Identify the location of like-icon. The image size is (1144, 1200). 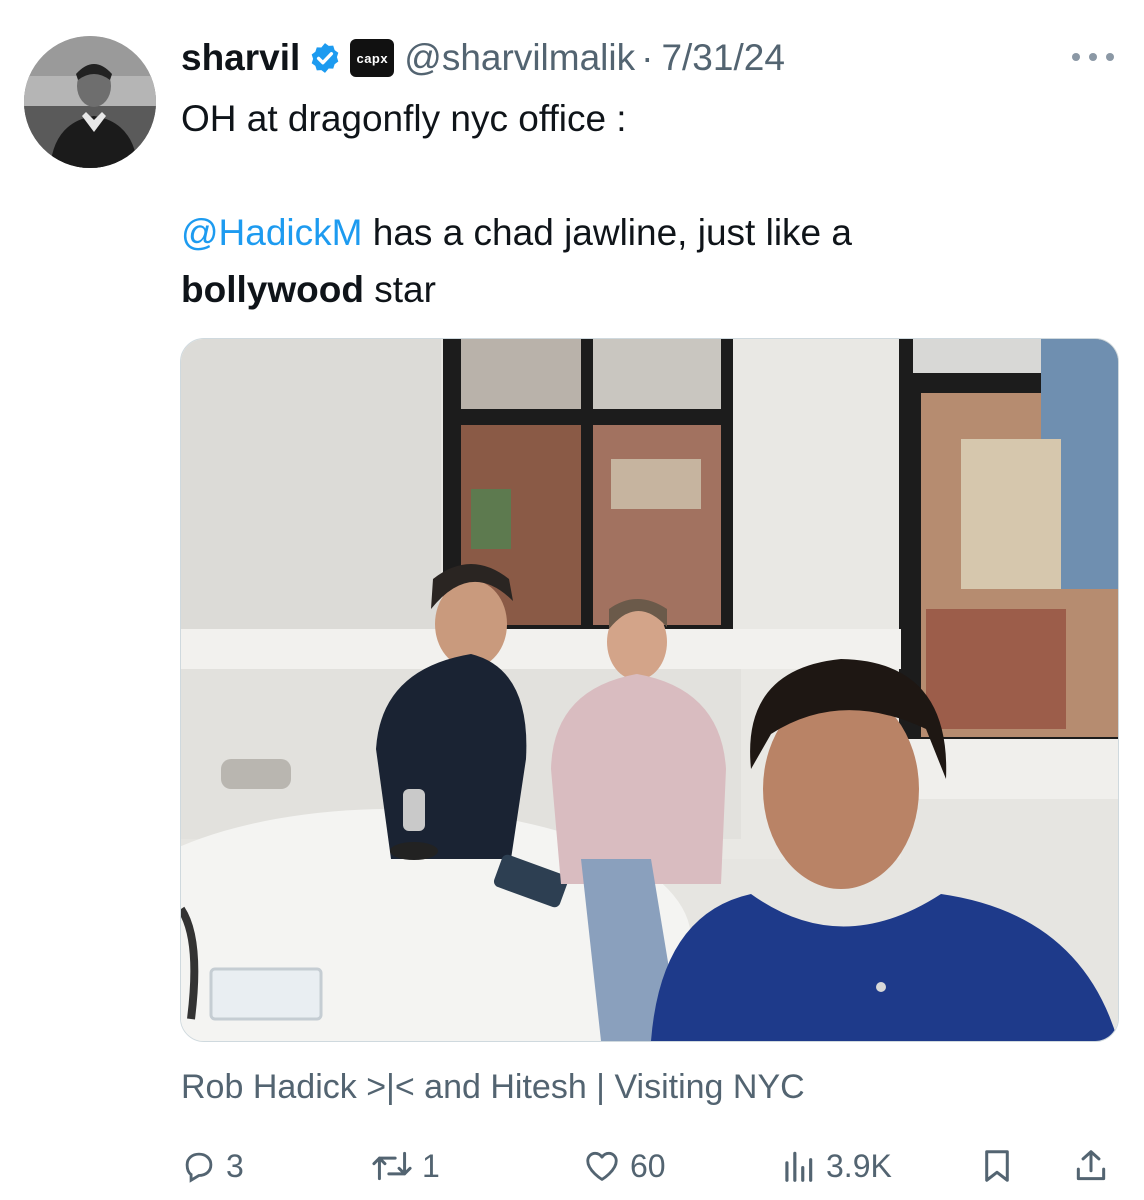
(602, 1166).